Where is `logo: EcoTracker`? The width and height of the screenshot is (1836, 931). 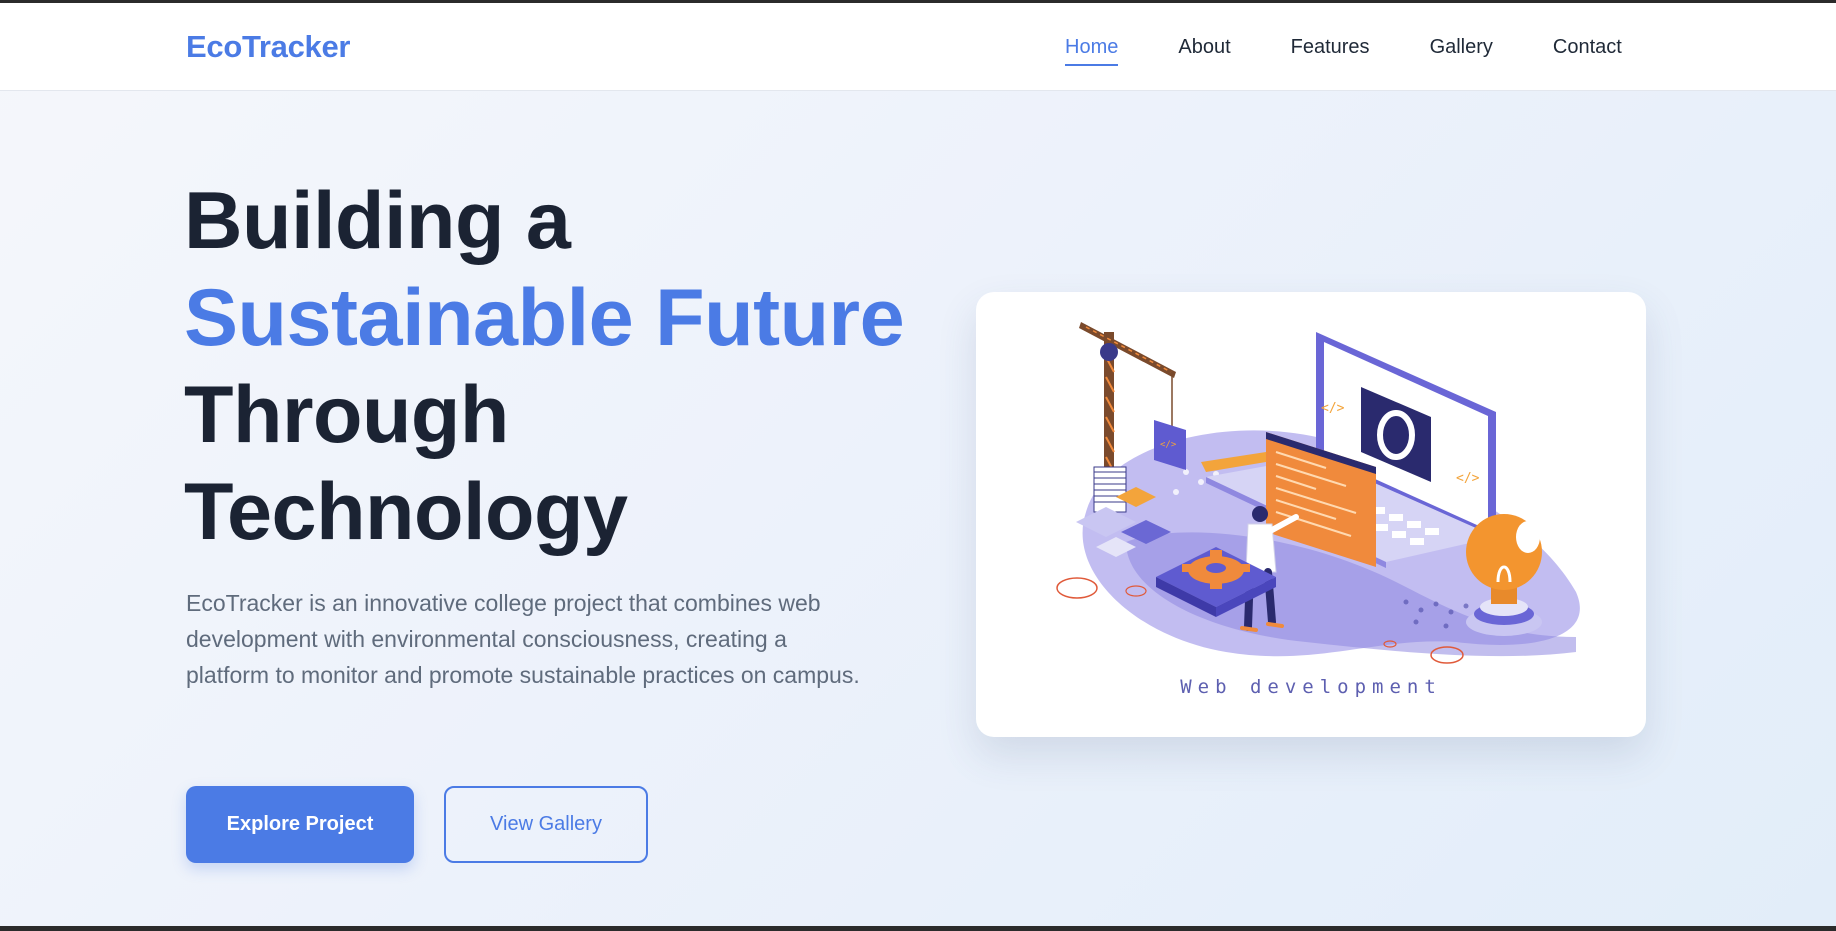
logo: EcoTracker is located at coordinates (268, 47).